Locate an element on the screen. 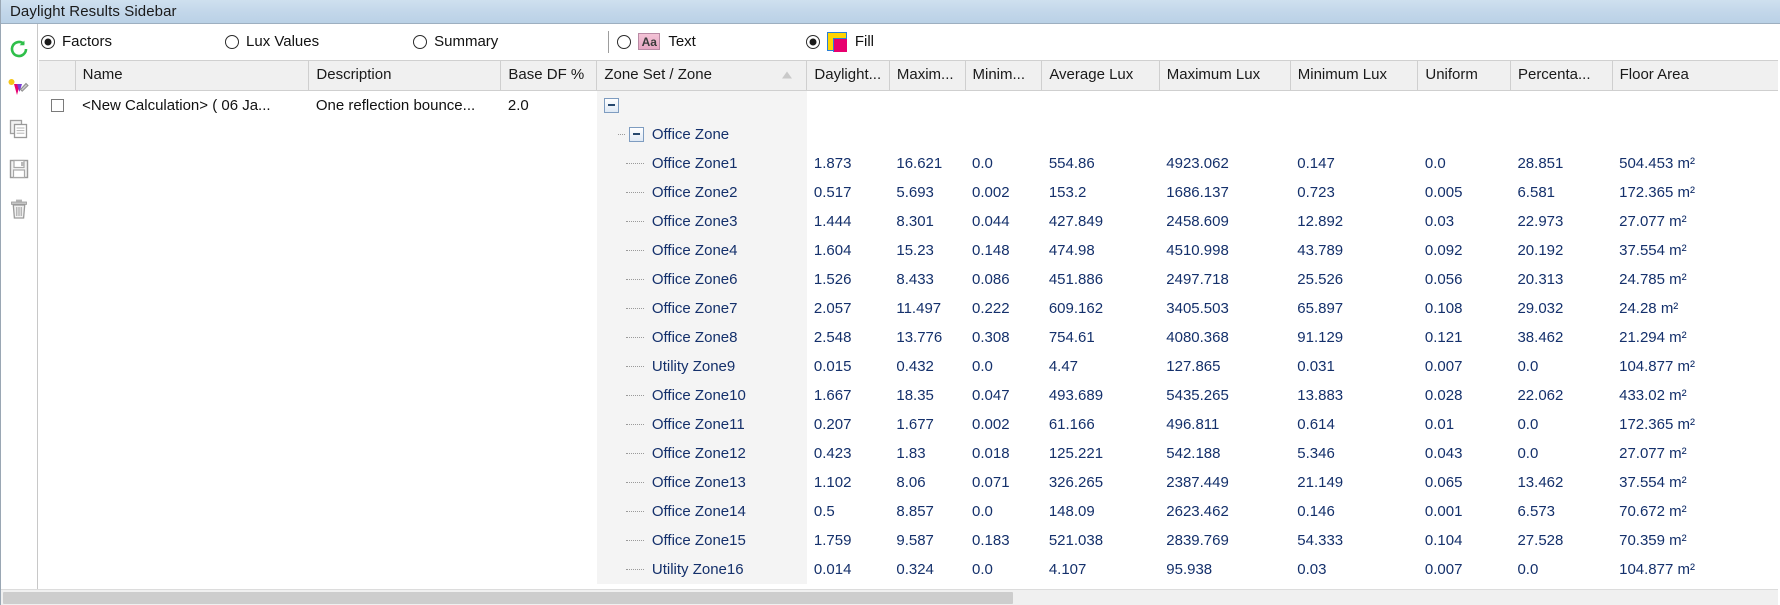  radio-factors: Factors is located at coordinates (76, 41).